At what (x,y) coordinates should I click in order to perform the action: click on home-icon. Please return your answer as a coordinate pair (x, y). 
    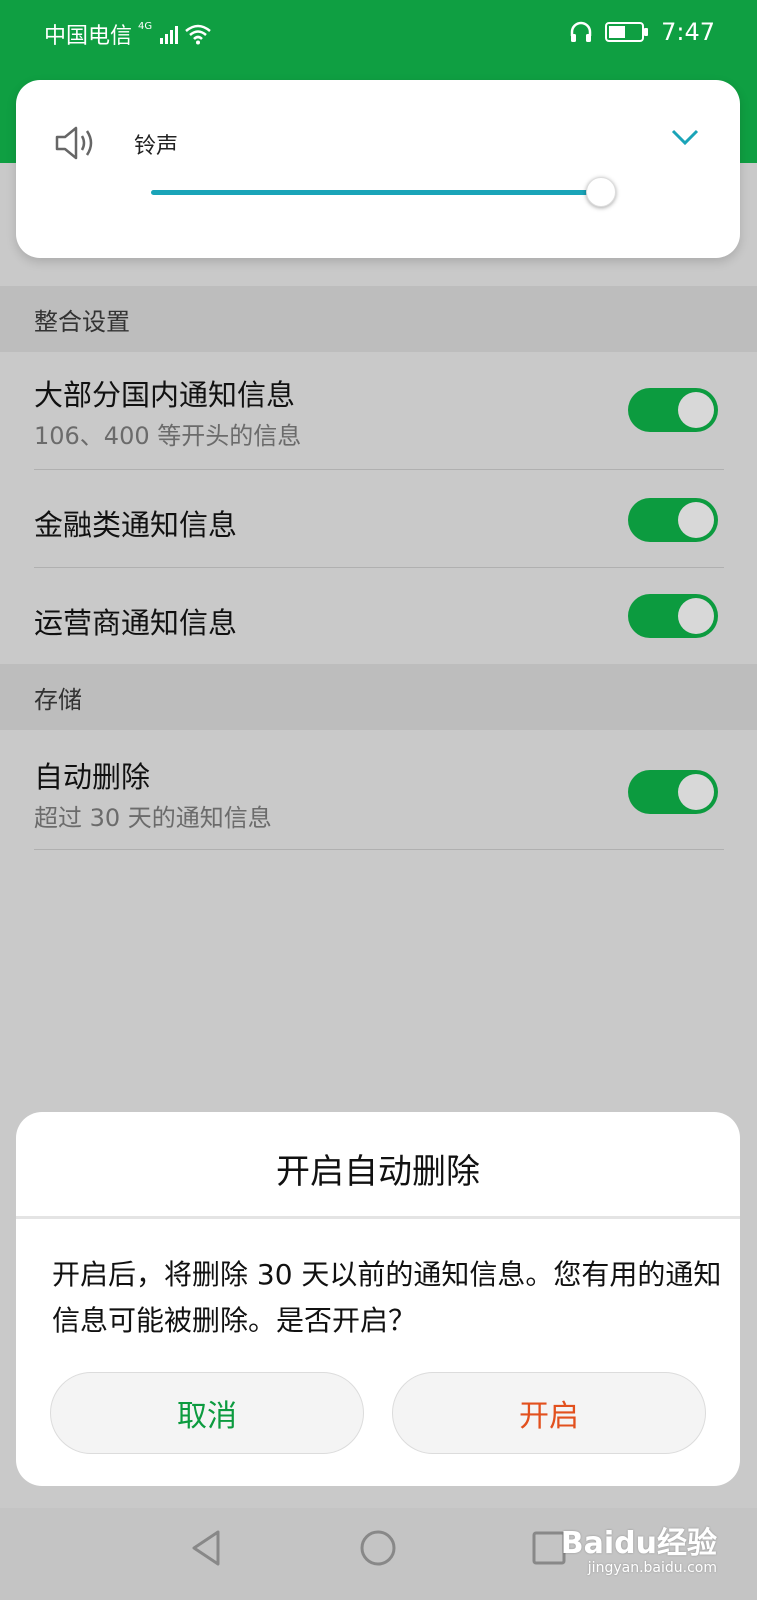
    Looking at the image, I should click on (378, 1548).